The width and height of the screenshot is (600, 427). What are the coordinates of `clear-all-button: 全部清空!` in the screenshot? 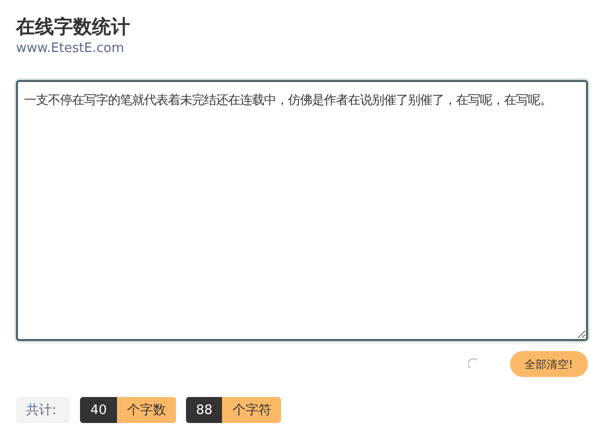 It's located at (549, 364).